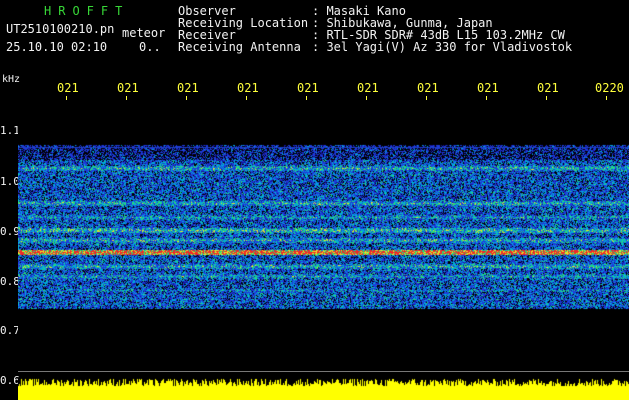 The height and width of the screenshot is (400, 629). I want to click on field-value-antenna: : 3el Yagi(V) Az 330 for Vladivostok, so click(442, 47).